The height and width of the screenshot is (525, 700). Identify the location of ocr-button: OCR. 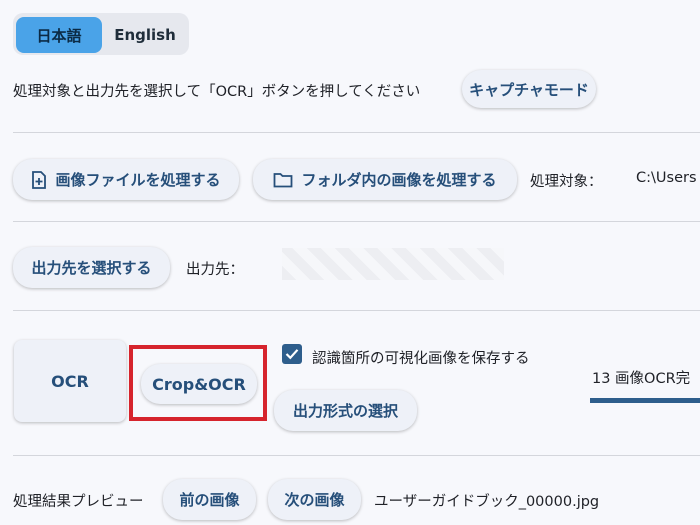
(70, 381).